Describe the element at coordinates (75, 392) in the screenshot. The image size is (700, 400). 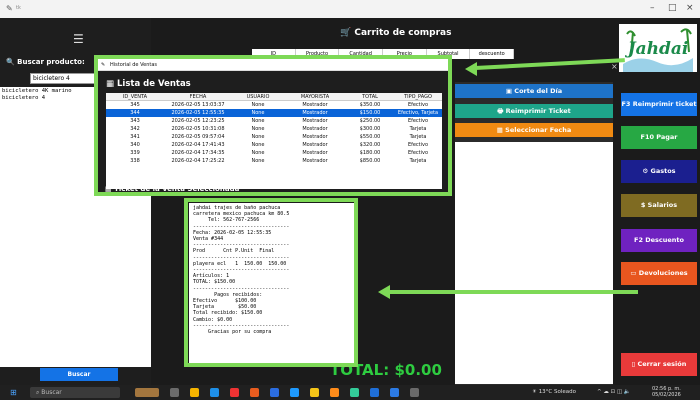
I see `taskbar-search: ⌕ Buscar` at that location.